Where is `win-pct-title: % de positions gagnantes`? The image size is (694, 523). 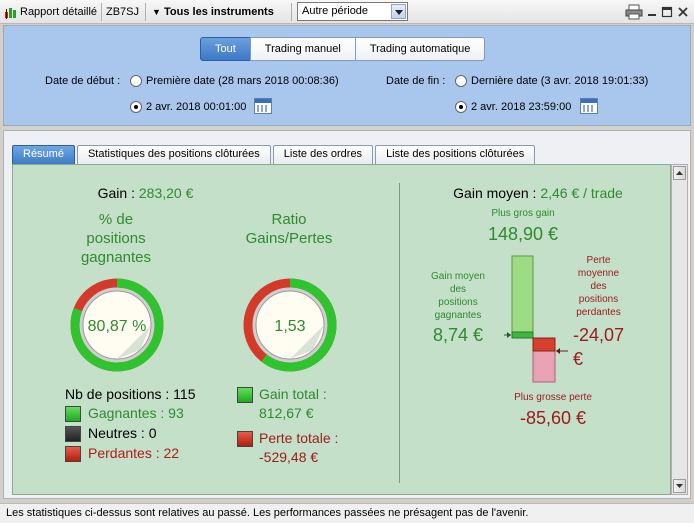 win-pct-title: % de positions gagnantes is located at coordinates (116, 238).